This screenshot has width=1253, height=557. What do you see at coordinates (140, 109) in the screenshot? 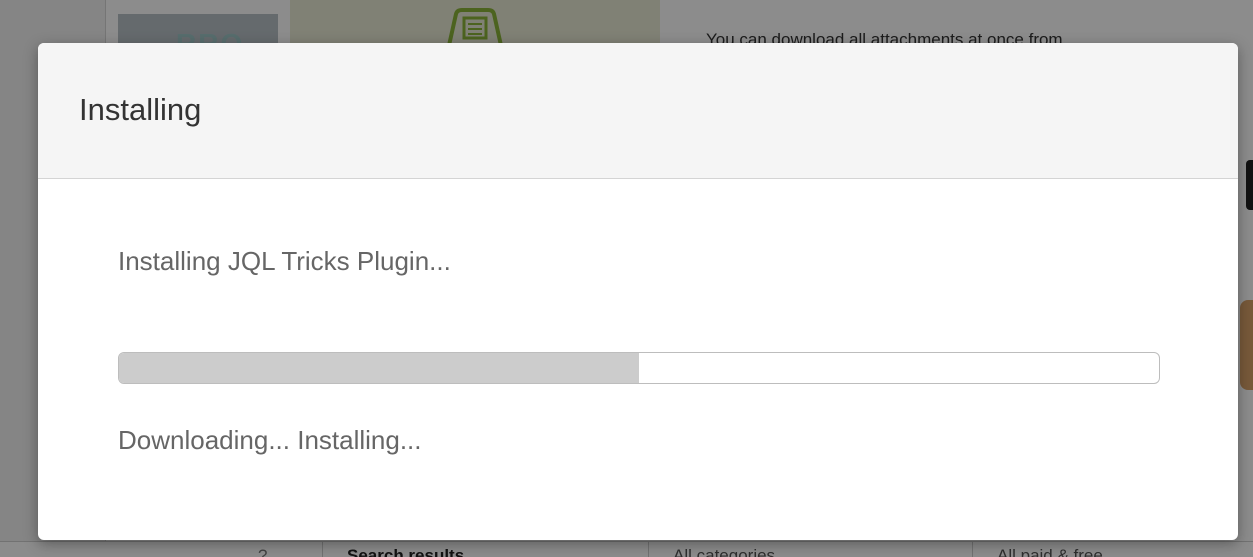
I see `dialog-title: Installing` at bounding box center [140, 109].